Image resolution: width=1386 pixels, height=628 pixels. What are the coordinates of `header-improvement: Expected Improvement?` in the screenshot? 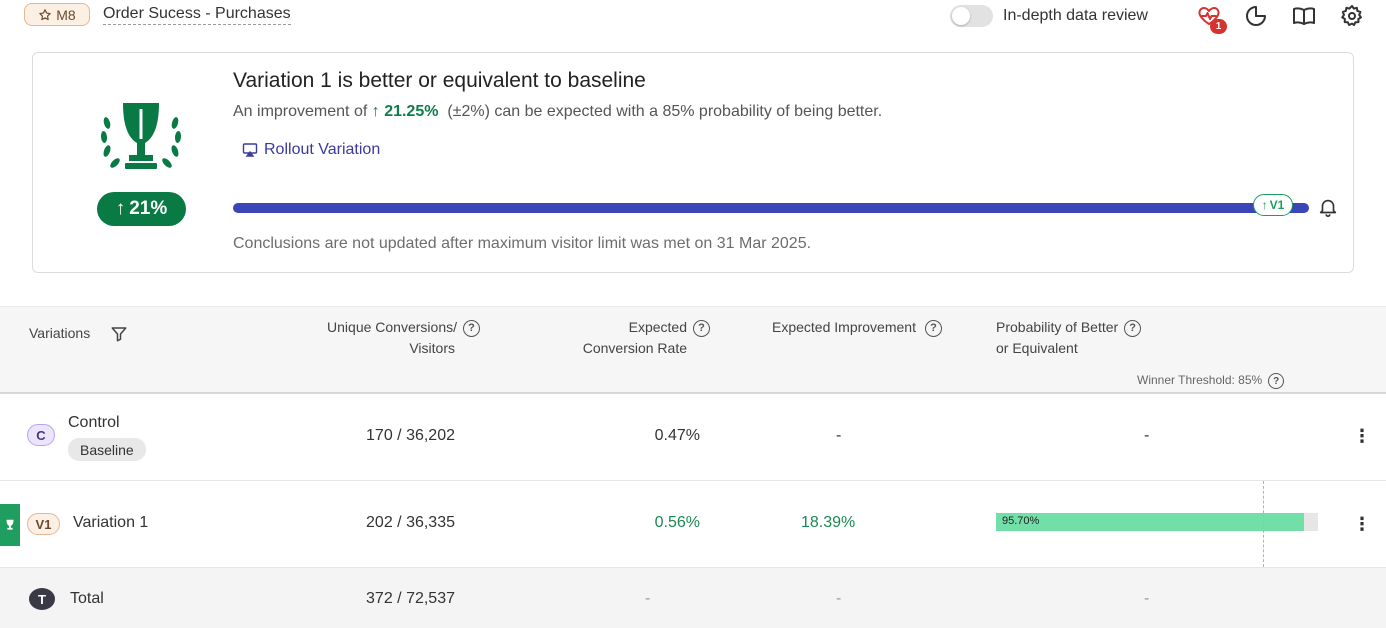 It's located at (857, 327).